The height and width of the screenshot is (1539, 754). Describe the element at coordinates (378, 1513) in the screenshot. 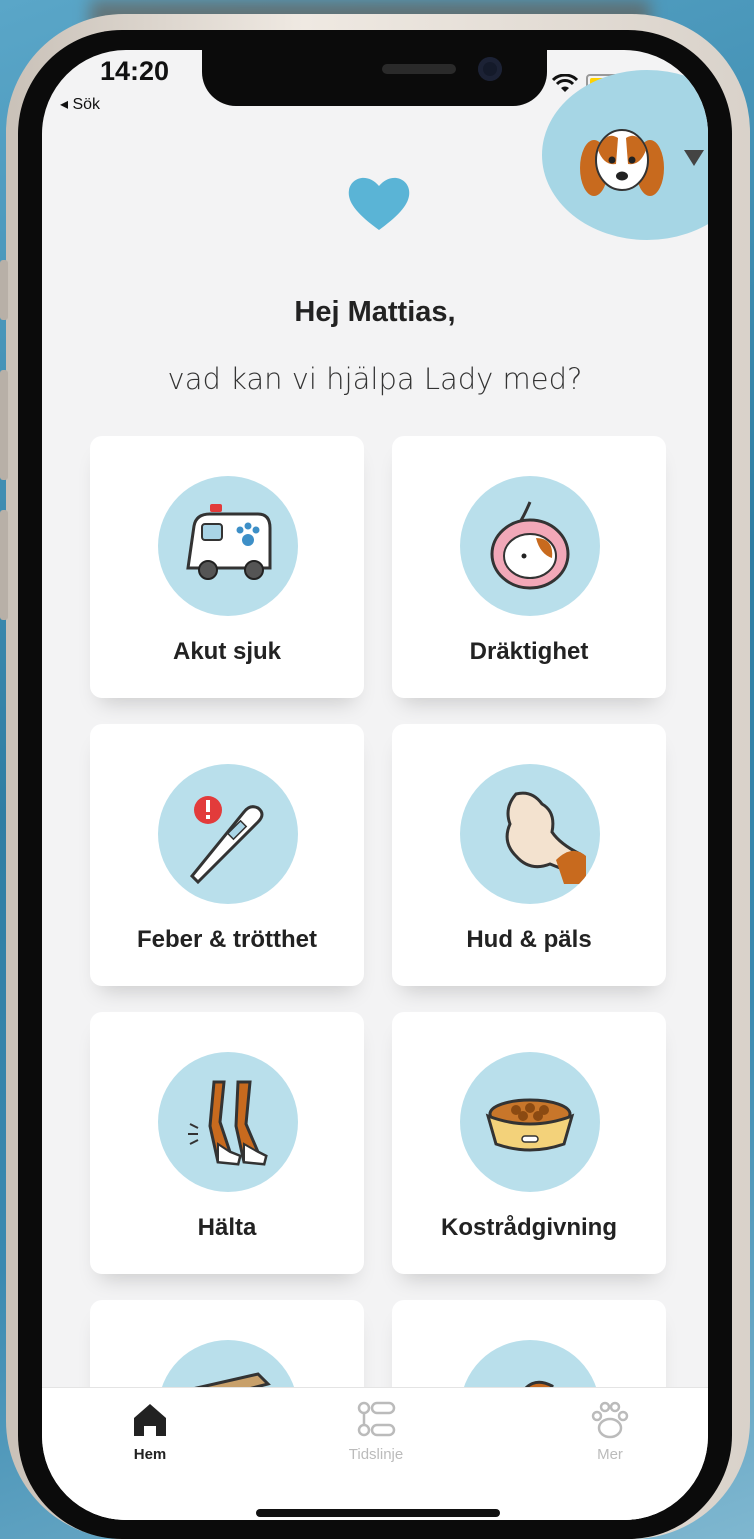

I see `home-indicator` at that location.